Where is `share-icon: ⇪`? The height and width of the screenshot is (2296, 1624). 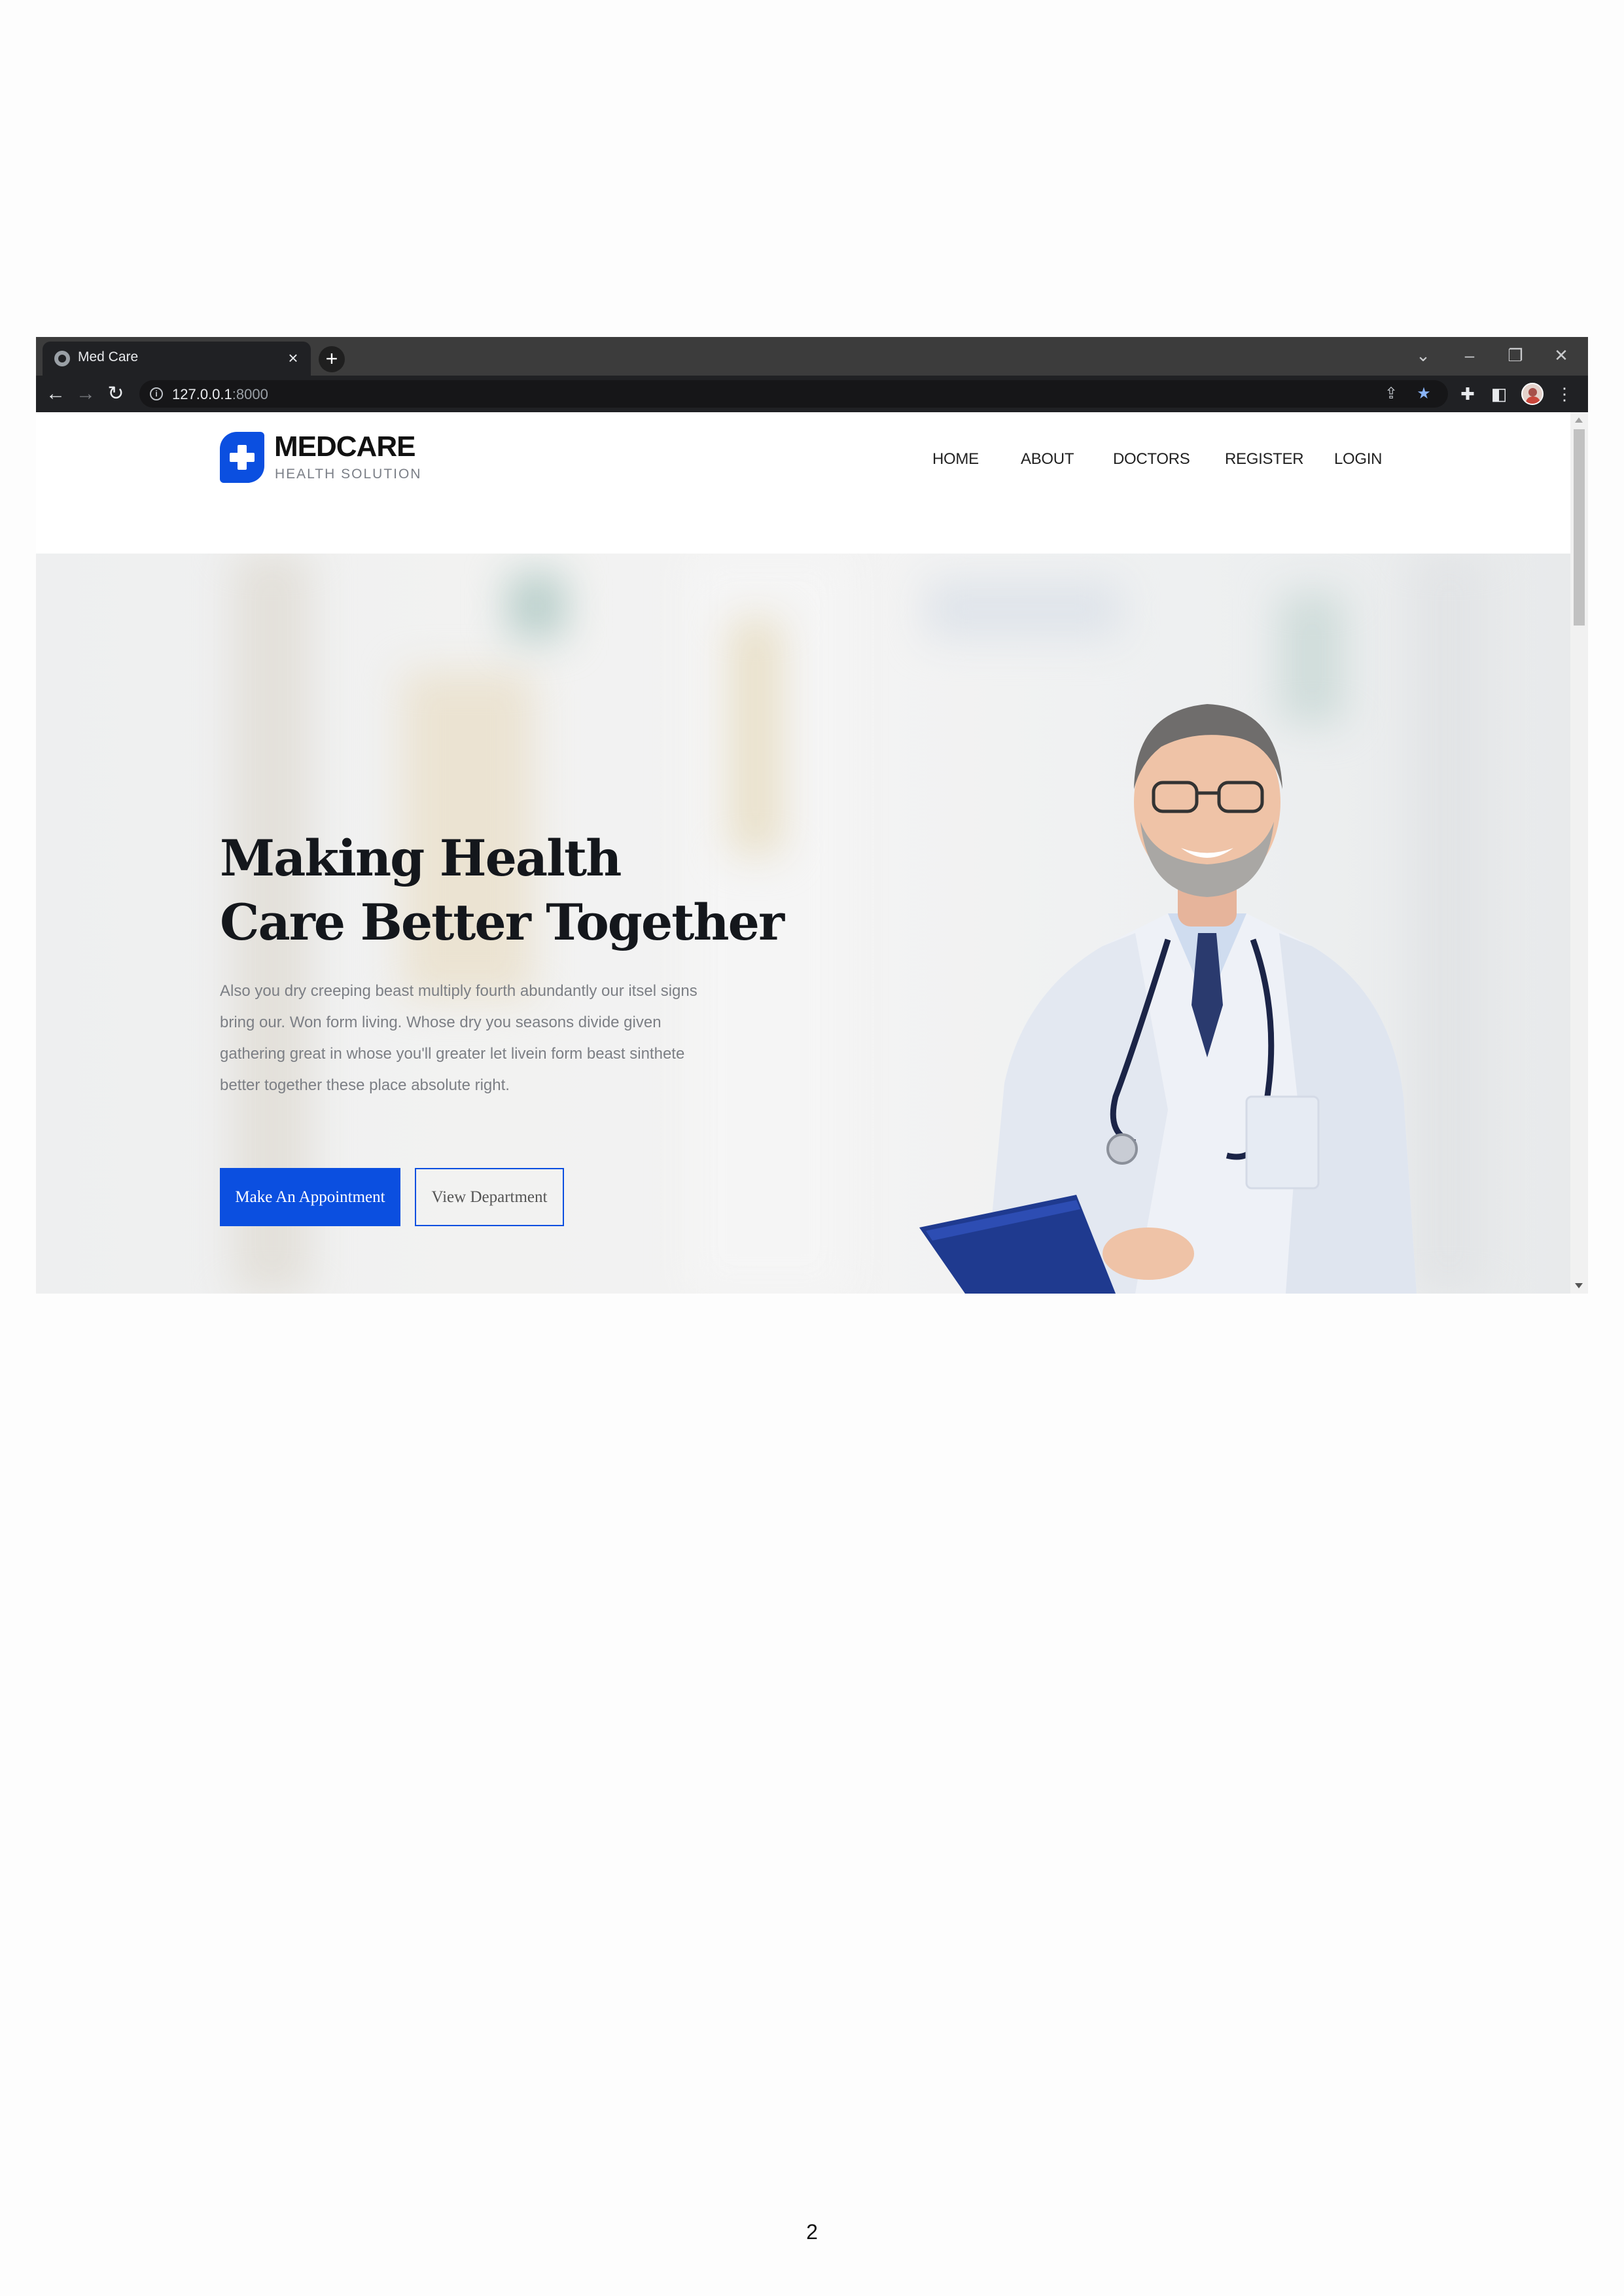 share-icon: ⇪ is located at coordinates (1391, 394).